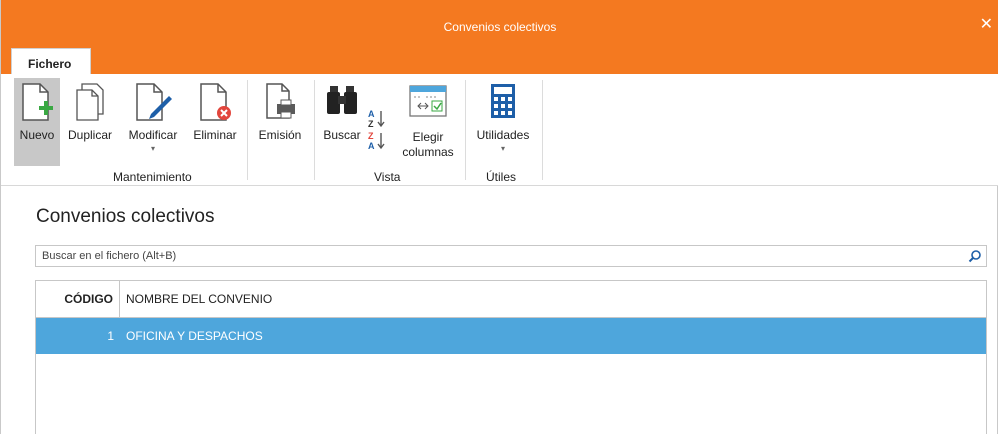 The image size is (998, 434). Describe the element at coordinates (78, 299) in the screenshot. I see `column-header-codigo: CÓDIGO` at that location.